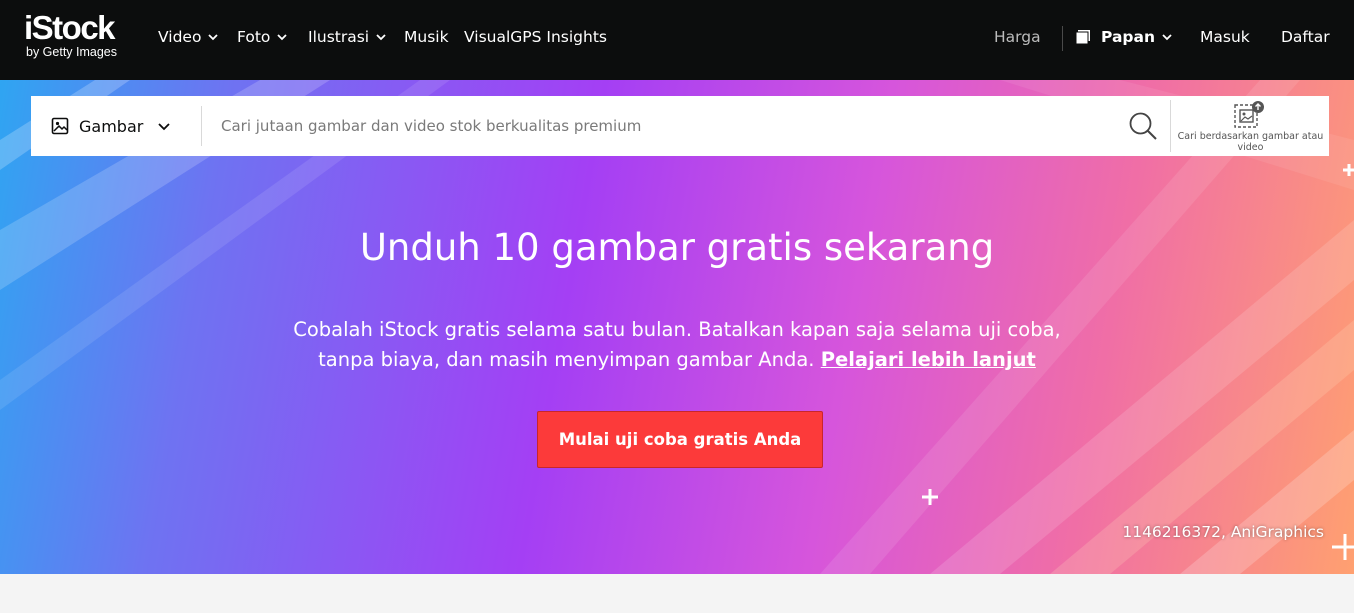 The width and height of the screenshot is (1354, 613). I want to click on nav-sign-in-label: Masuk, so click(1225, 37).